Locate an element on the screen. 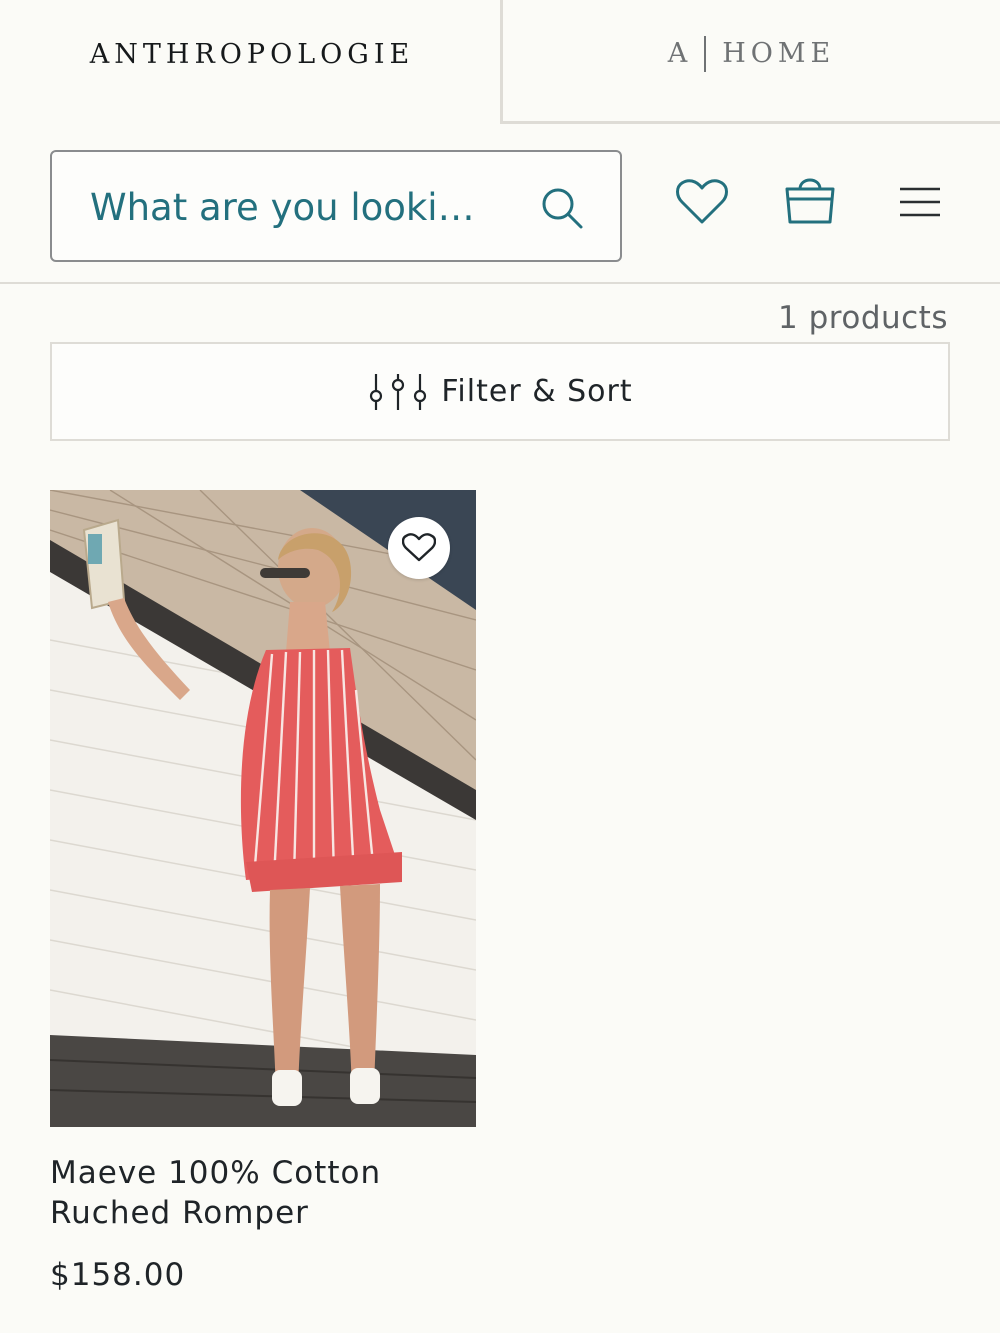  filter-sort-label: Filter & Sort is located at coordinates (537, 391).